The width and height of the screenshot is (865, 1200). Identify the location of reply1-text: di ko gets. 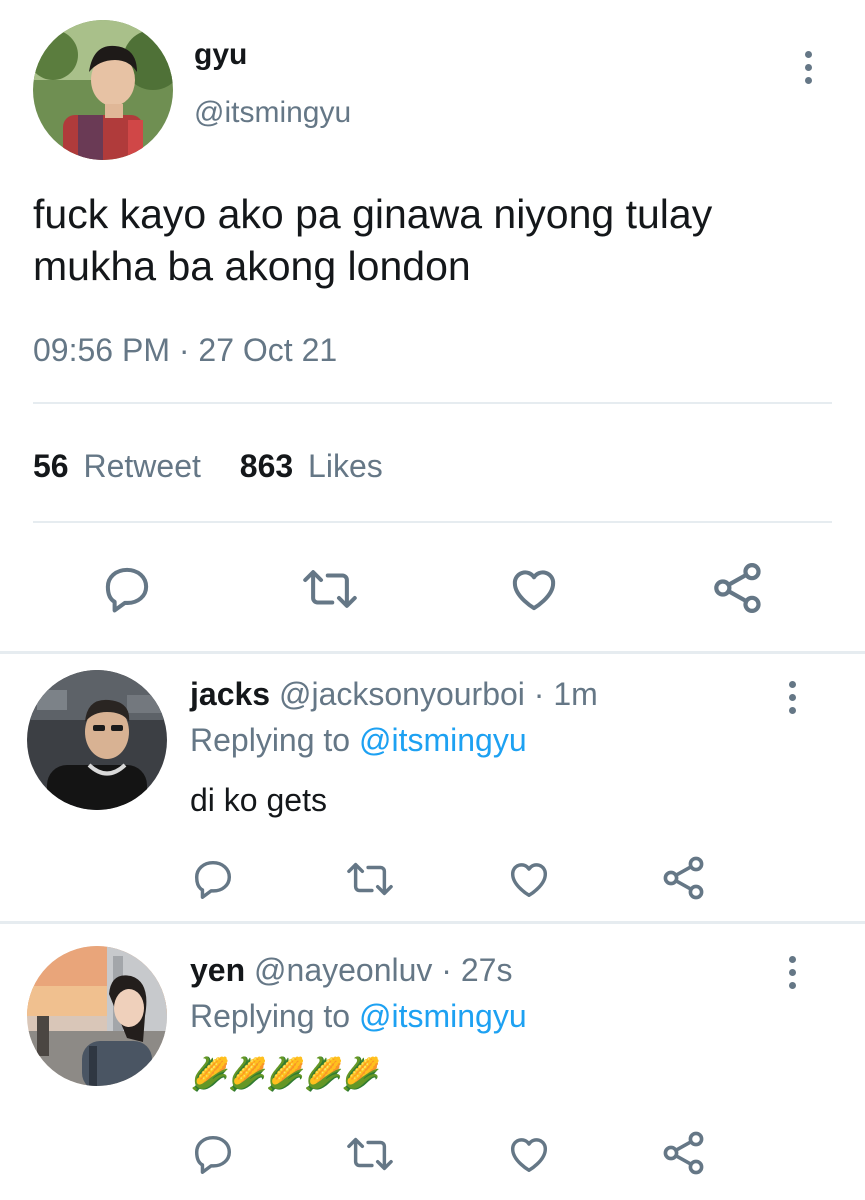
(258, 800).